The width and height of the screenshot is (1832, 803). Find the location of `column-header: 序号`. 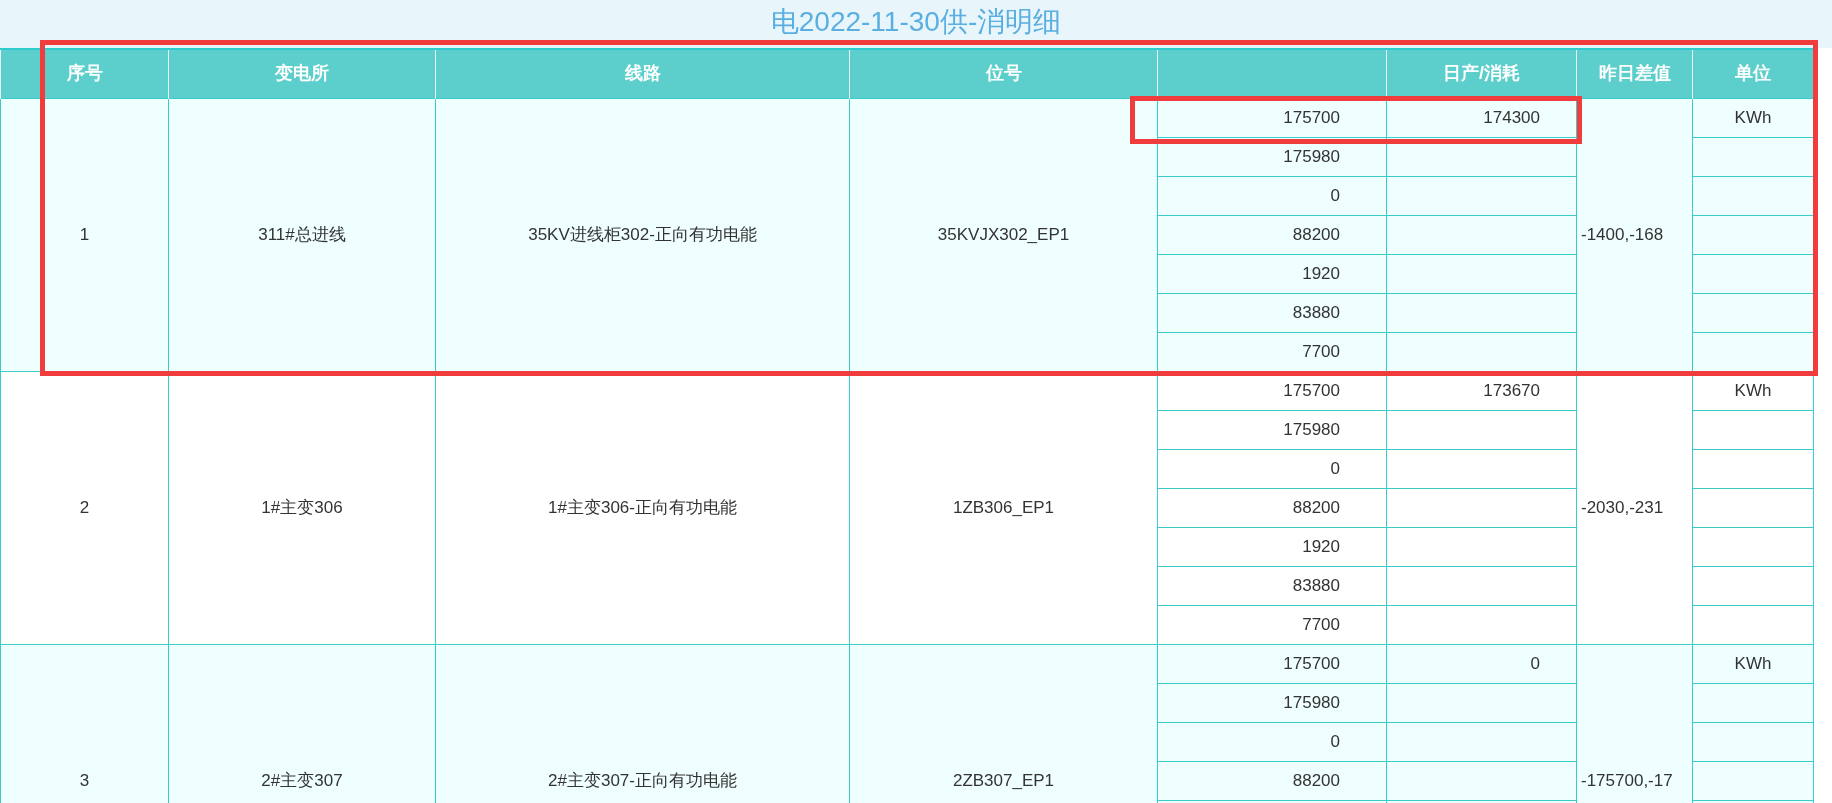

column-header: 序号 is located at coordinates (84, 73).